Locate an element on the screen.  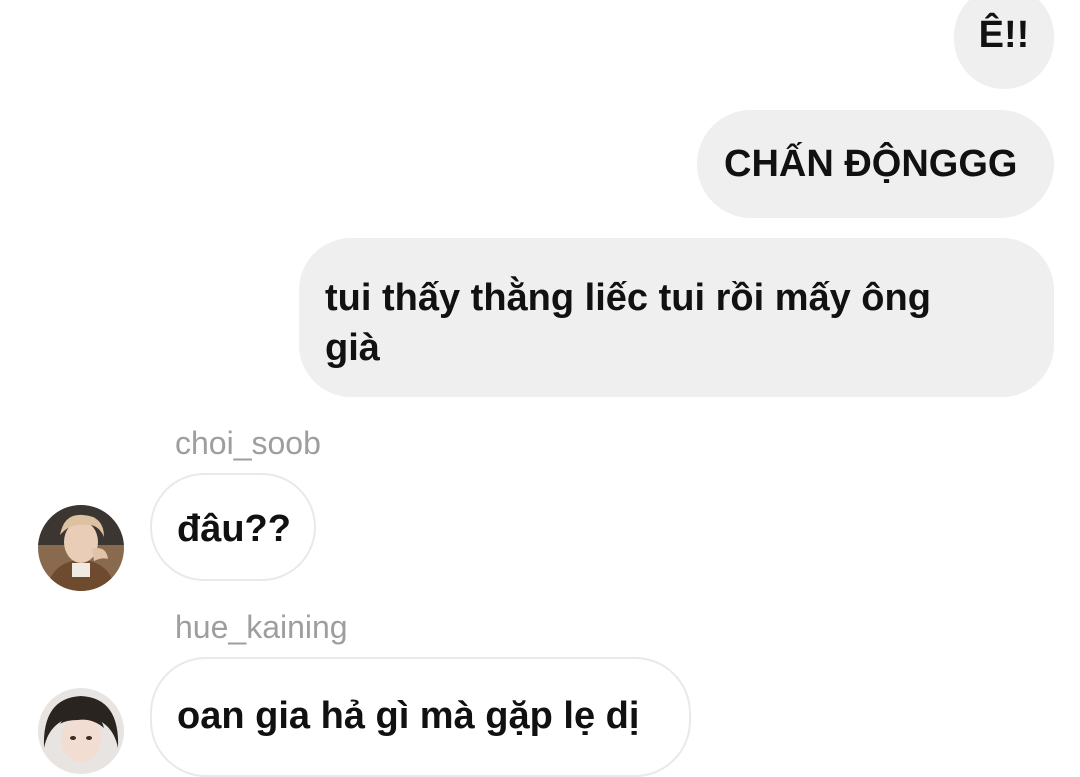
sent-message-bubble: Ê!! is located at coordinates (1004, 44).